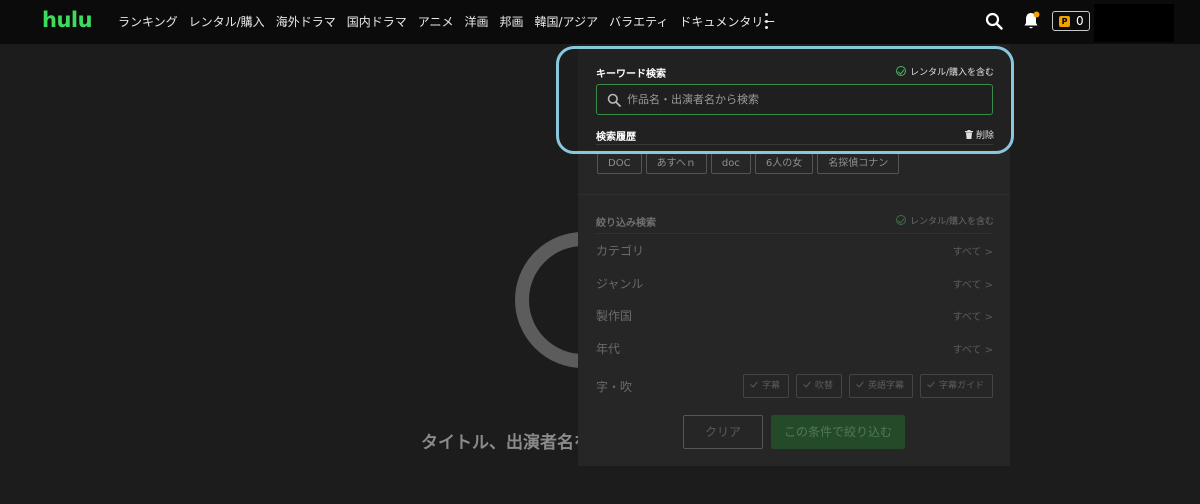  I want to click on keyword-search-title: キーワード検索, so click(631, 74).